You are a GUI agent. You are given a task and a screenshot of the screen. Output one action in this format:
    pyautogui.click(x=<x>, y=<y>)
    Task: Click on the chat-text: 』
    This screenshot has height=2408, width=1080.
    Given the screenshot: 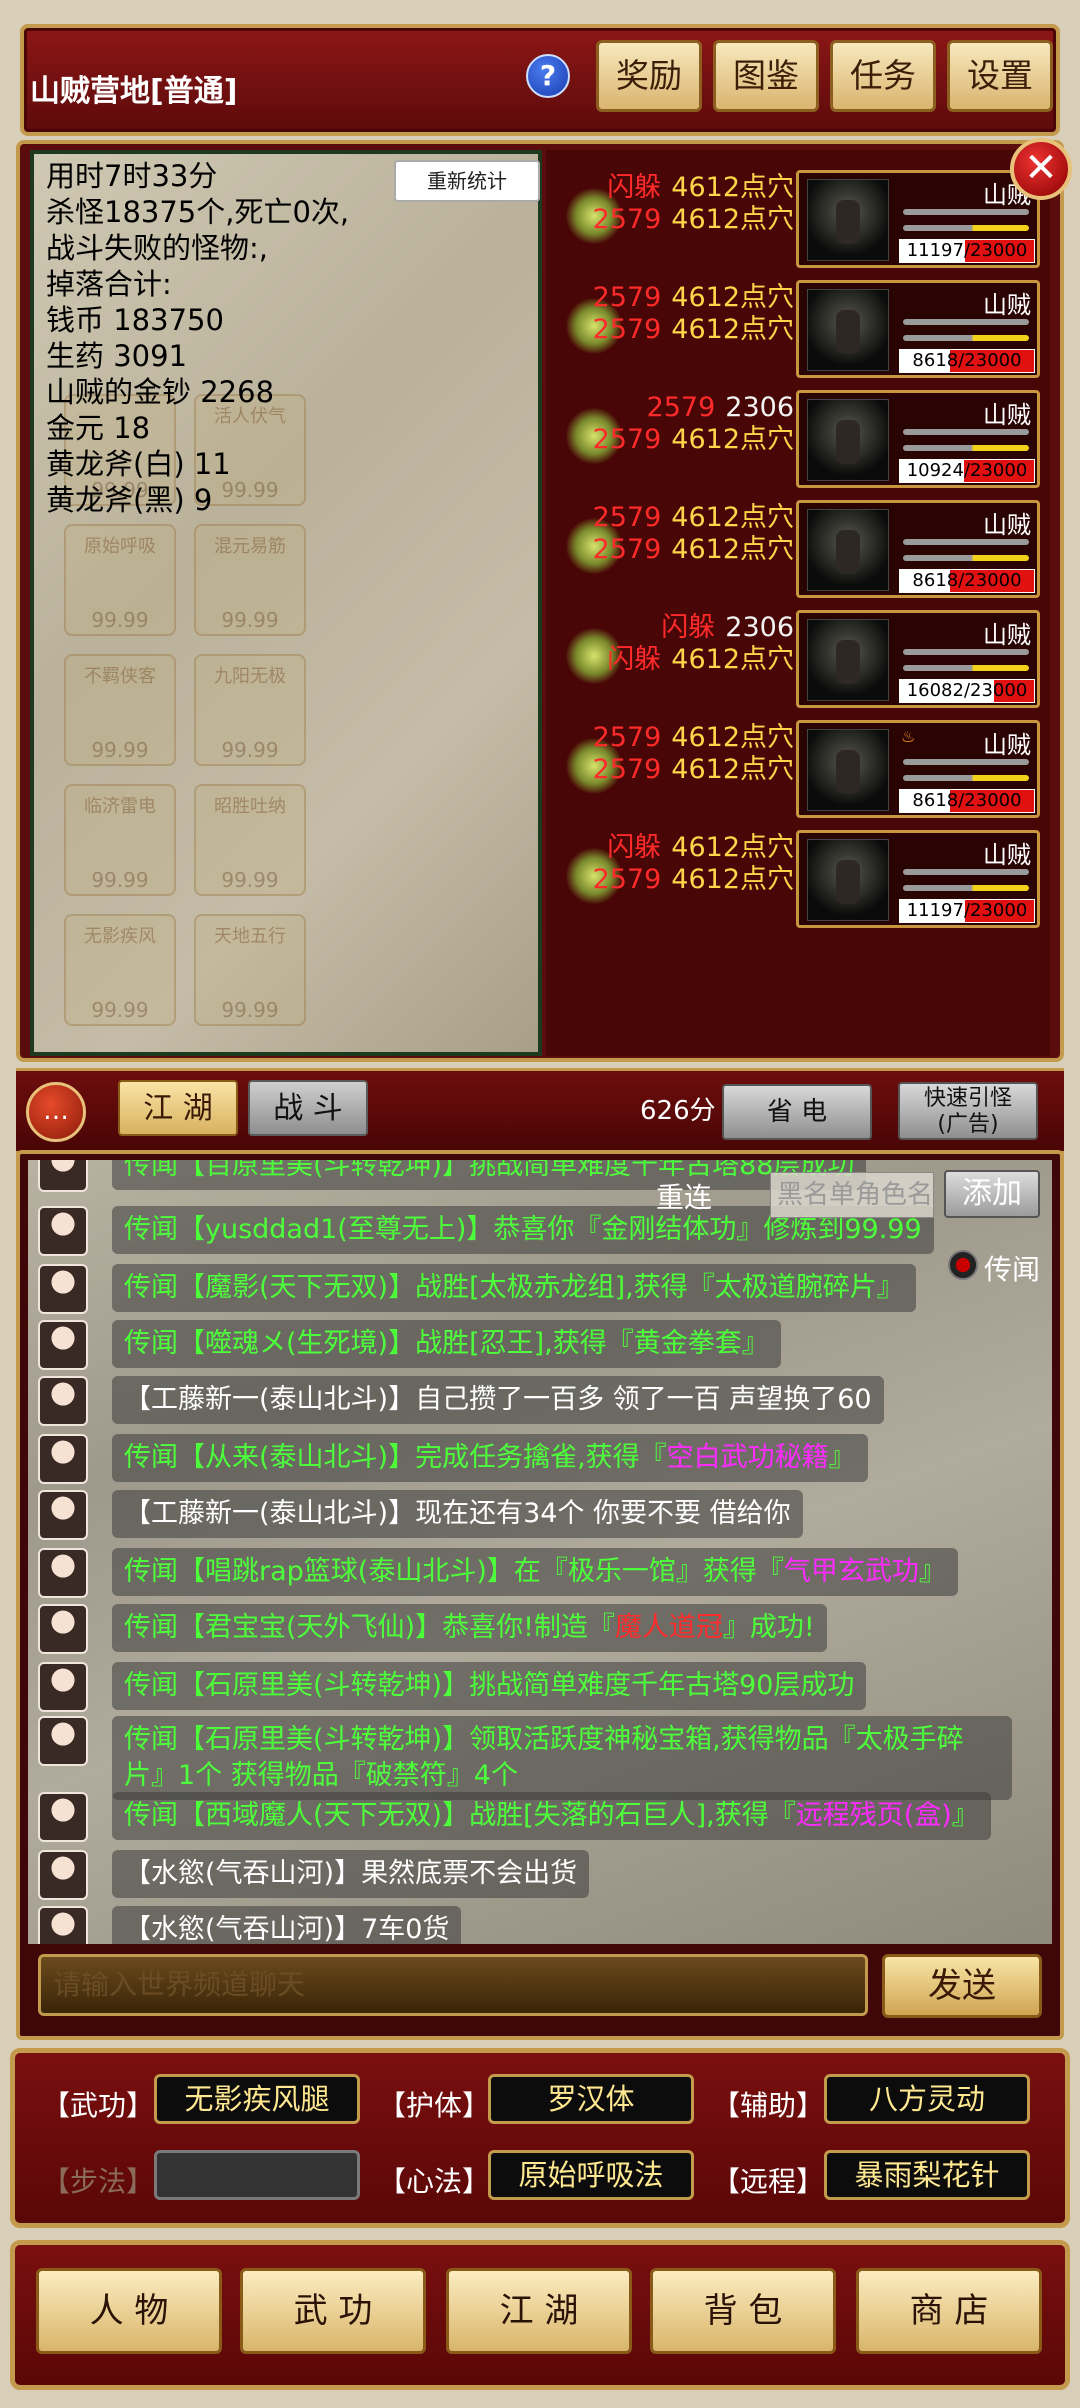 What is the action you would take?
    pyautogui.click(x=842, y=1457)
    